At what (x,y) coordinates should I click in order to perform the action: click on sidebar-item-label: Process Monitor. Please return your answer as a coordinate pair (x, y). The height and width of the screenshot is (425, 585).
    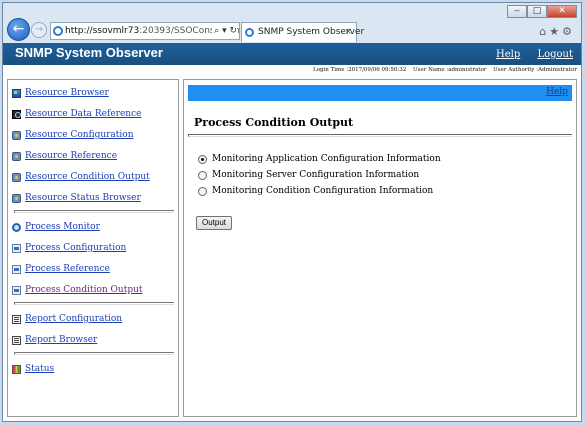
    Looking at the image, I should click on (62, 227).